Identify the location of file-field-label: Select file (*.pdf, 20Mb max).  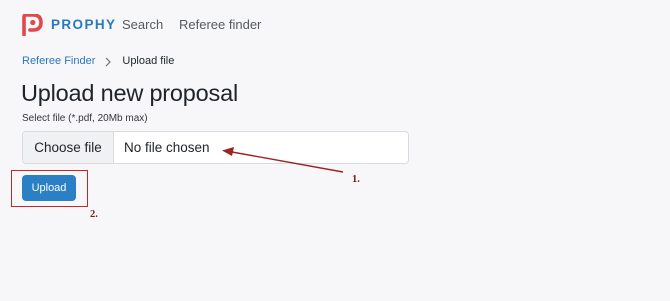
(85, 118).